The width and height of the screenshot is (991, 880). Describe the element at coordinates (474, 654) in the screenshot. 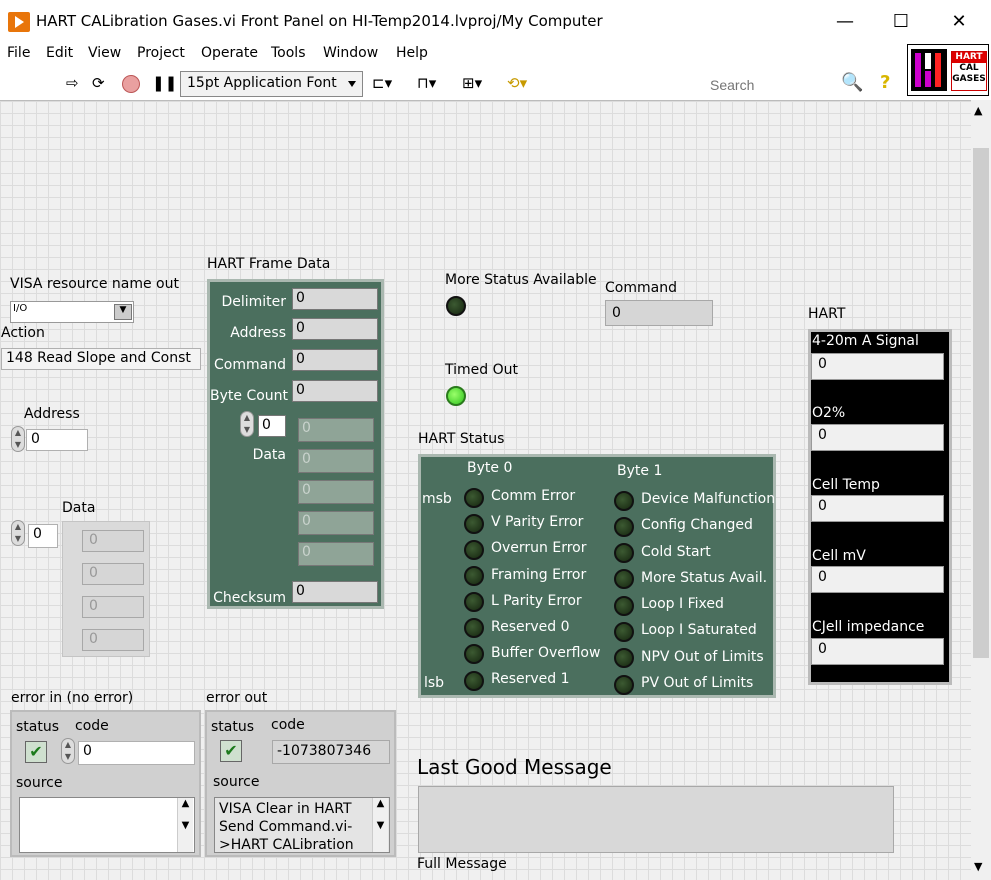

I see `buffer-overflow-led` at that location.